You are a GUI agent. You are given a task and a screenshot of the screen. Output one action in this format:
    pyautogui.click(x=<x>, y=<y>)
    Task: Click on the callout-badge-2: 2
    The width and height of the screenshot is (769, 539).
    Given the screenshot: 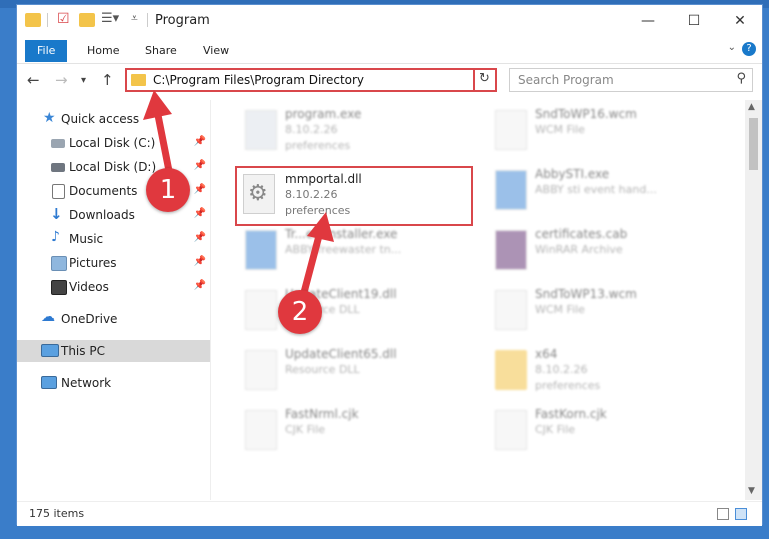 What is the action you would take?
    pyautogui.click(x=300, y=312)
    